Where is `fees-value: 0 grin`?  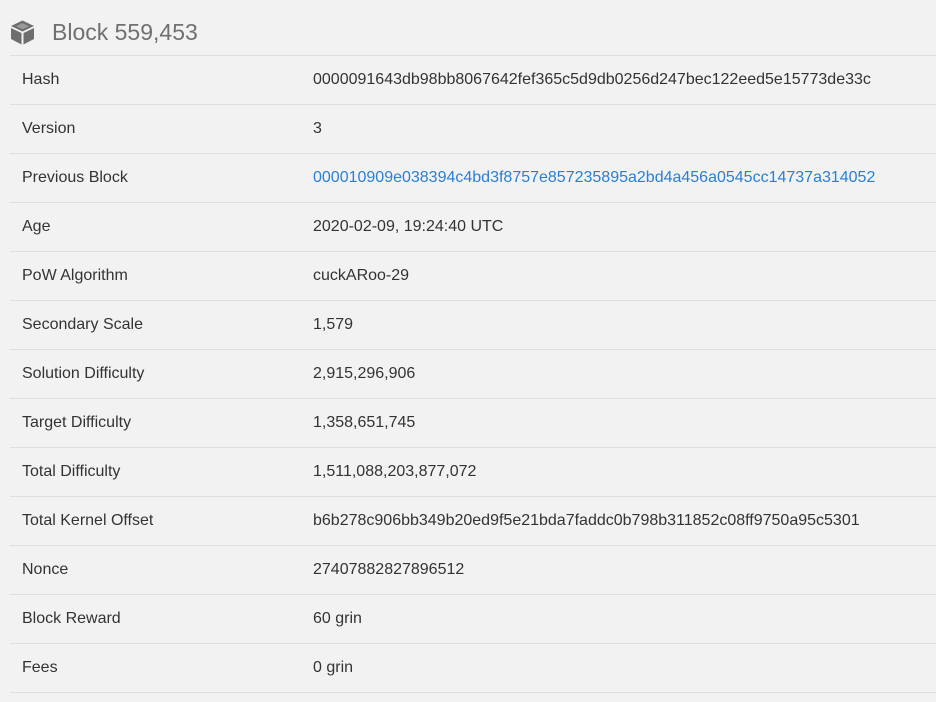 fees-value: 0 grin is located at coordinates (333, 667).